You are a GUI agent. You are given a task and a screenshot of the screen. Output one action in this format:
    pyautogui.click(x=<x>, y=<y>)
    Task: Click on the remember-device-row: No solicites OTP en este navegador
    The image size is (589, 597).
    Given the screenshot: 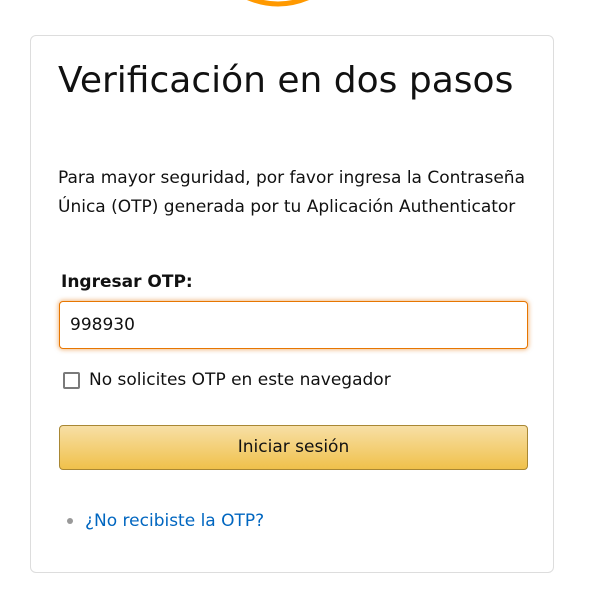 What is the action you would take?
    pyautogui.click(x=227, y=380)
    